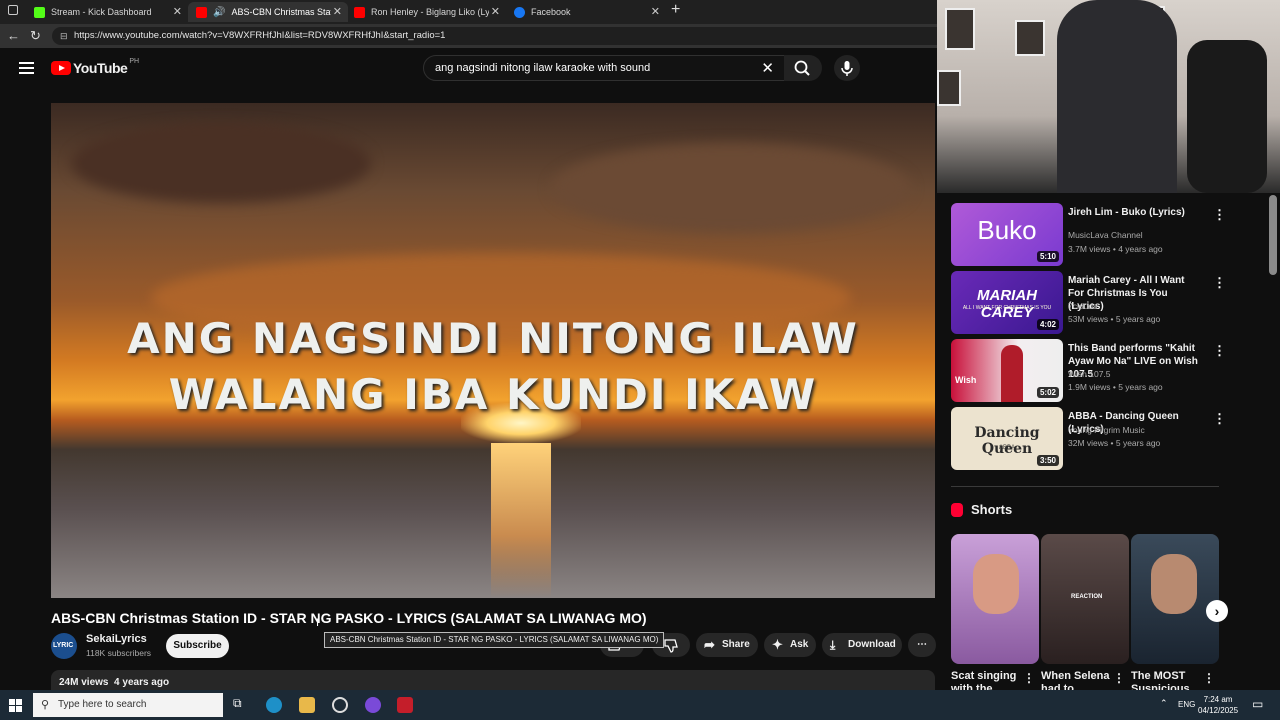  I want to click on singer-figure, so click(1012, 373).